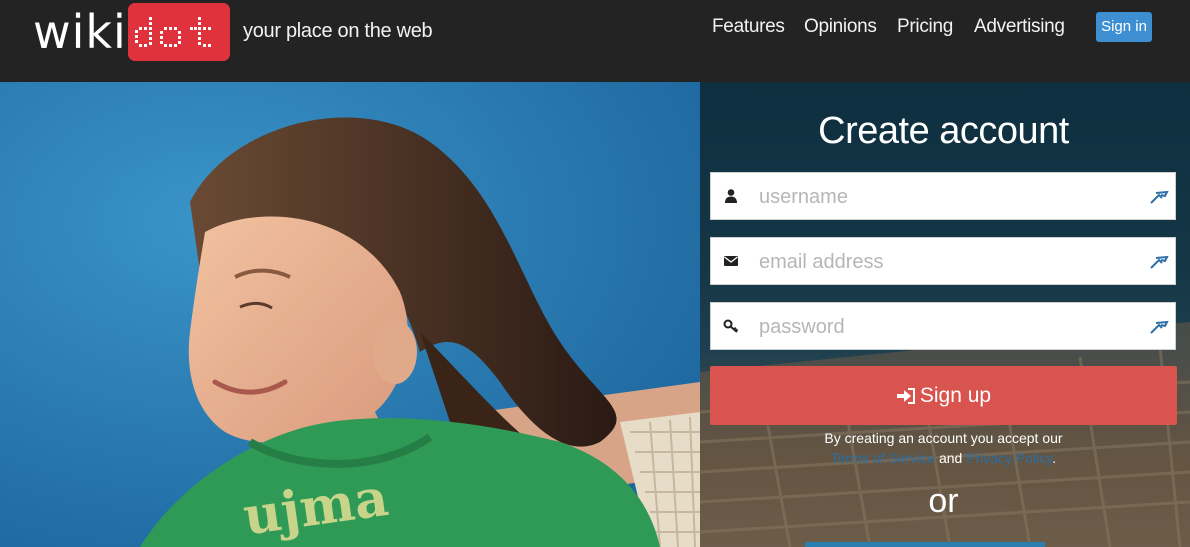 Image resolution: width=1190 pixels, height=547 pixels. What do you see at coordinates (955, 395) in the screenshot?
I see `sign-up-label: Sign up` at bounding box center [955, 395].